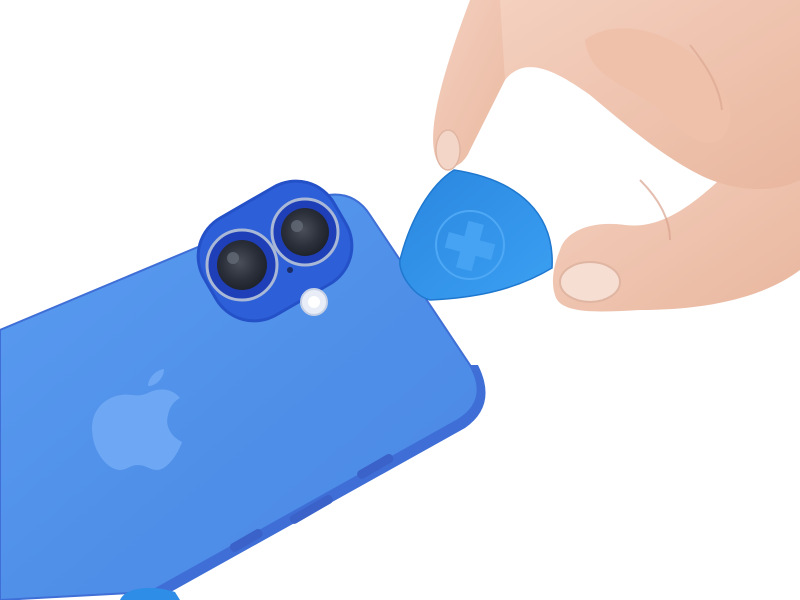  What do you see at coordinates (242, 265) in the screenshot?
I see `main-lens` at bounding box center [242, 265].